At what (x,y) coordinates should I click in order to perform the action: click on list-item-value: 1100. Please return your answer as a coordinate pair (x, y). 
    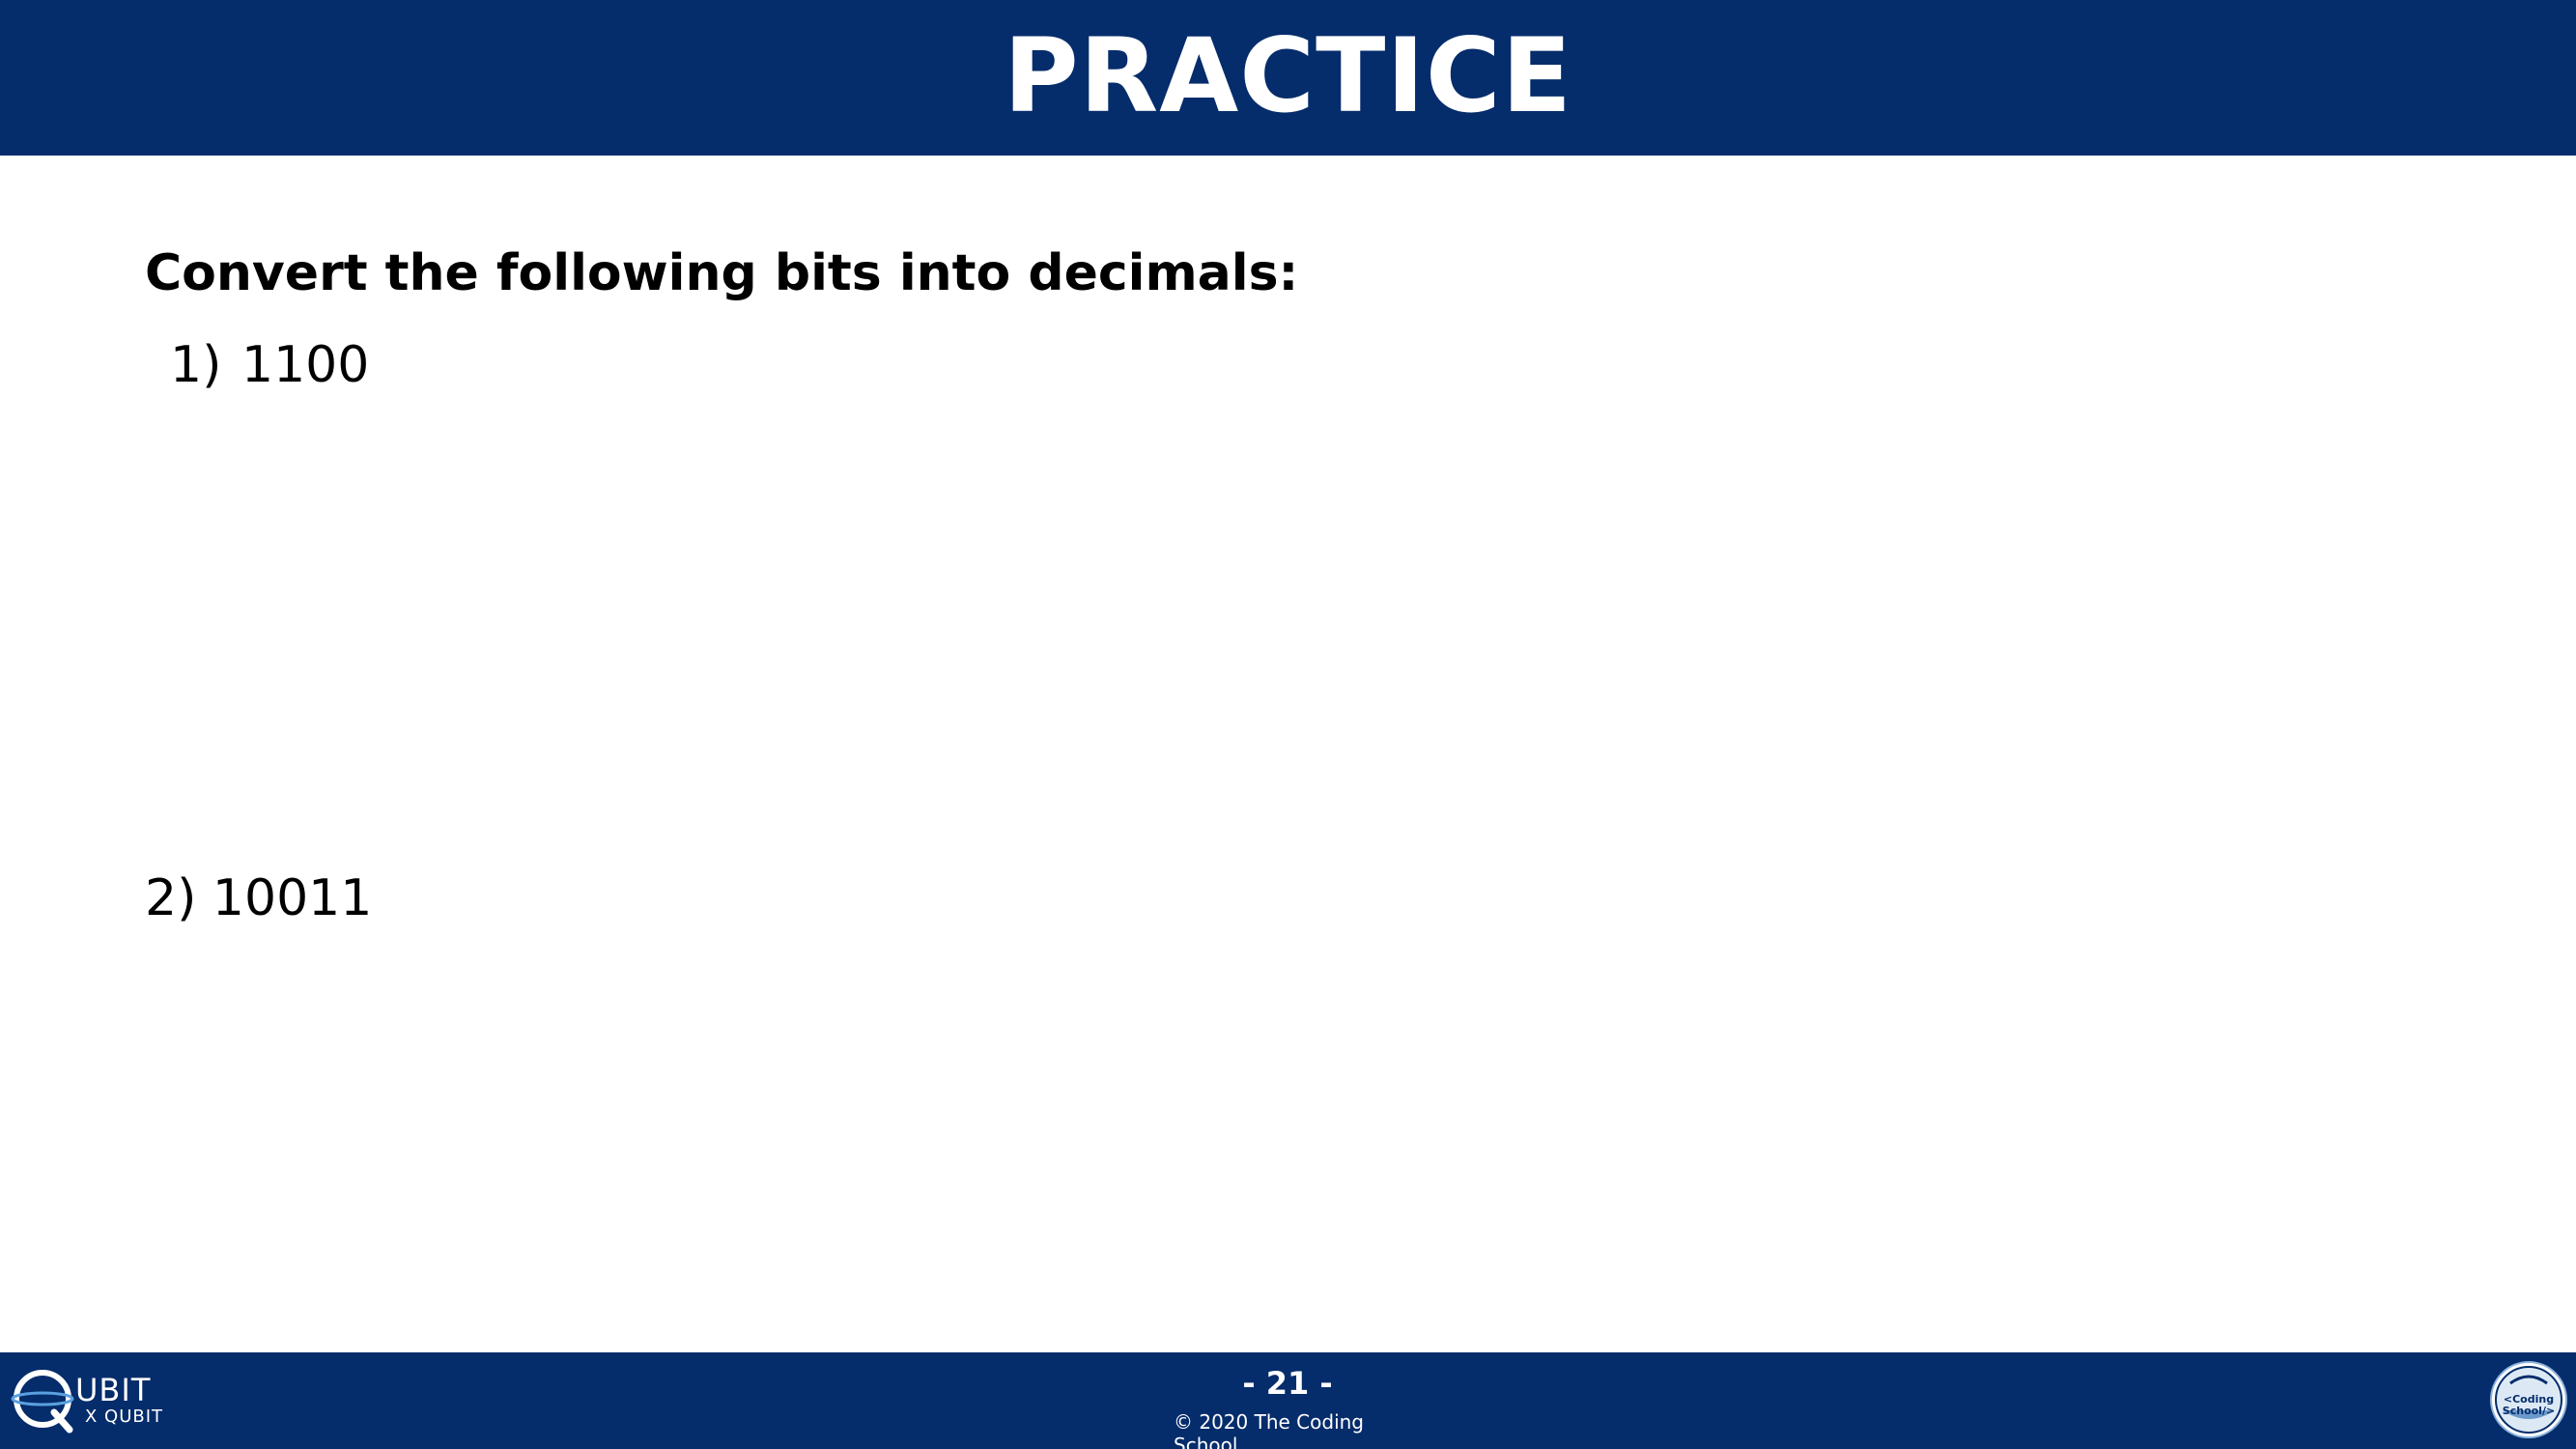
    Looking at the image, I should click on (305, 365).